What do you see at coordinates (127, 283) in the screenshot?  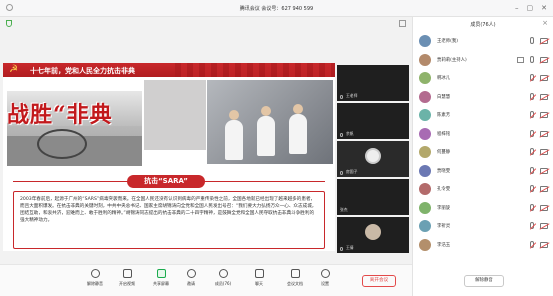 I see `start-video-label: 开启视频` at bounding box center [127, 283].